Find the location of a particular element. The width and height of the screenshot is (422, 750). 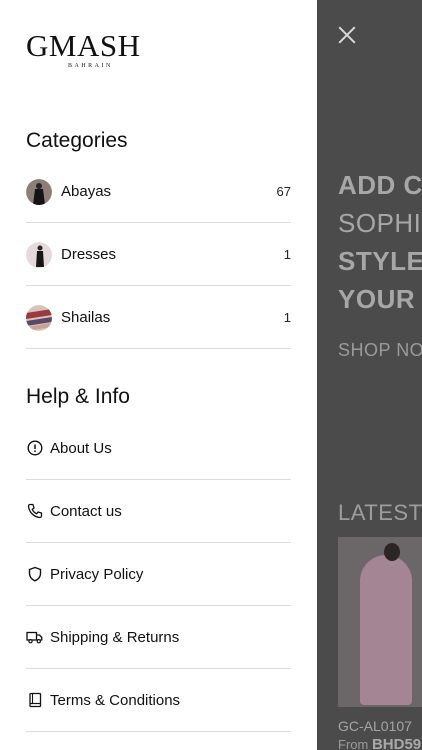

category-label: Abayas is located at coordinates (86, 191).